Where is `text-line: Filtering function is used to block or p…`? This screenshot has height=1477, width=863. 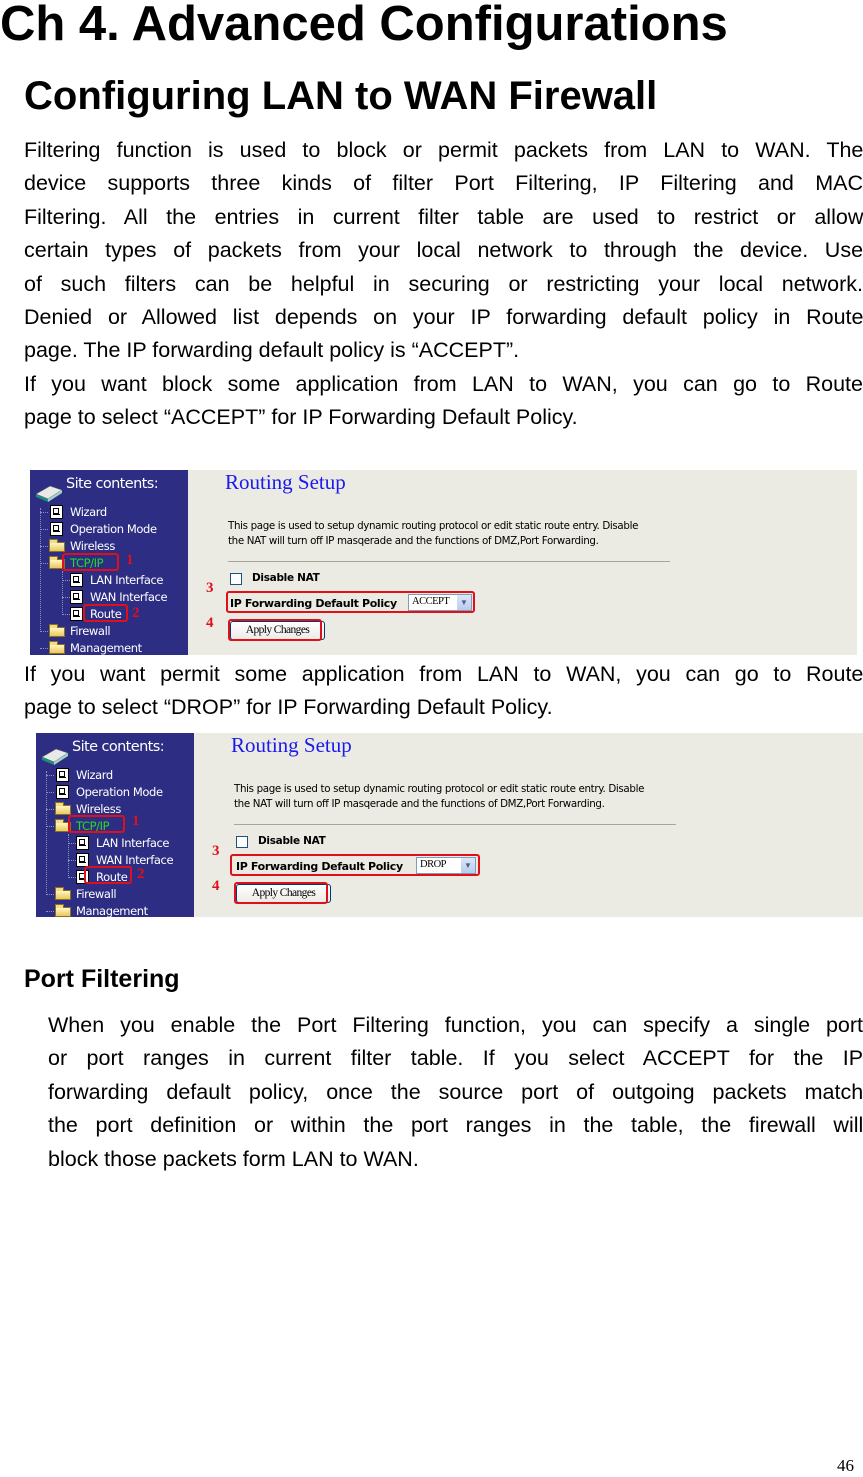 text-line: Filtering function is used to block or p… is located at coordinates (443, 150).